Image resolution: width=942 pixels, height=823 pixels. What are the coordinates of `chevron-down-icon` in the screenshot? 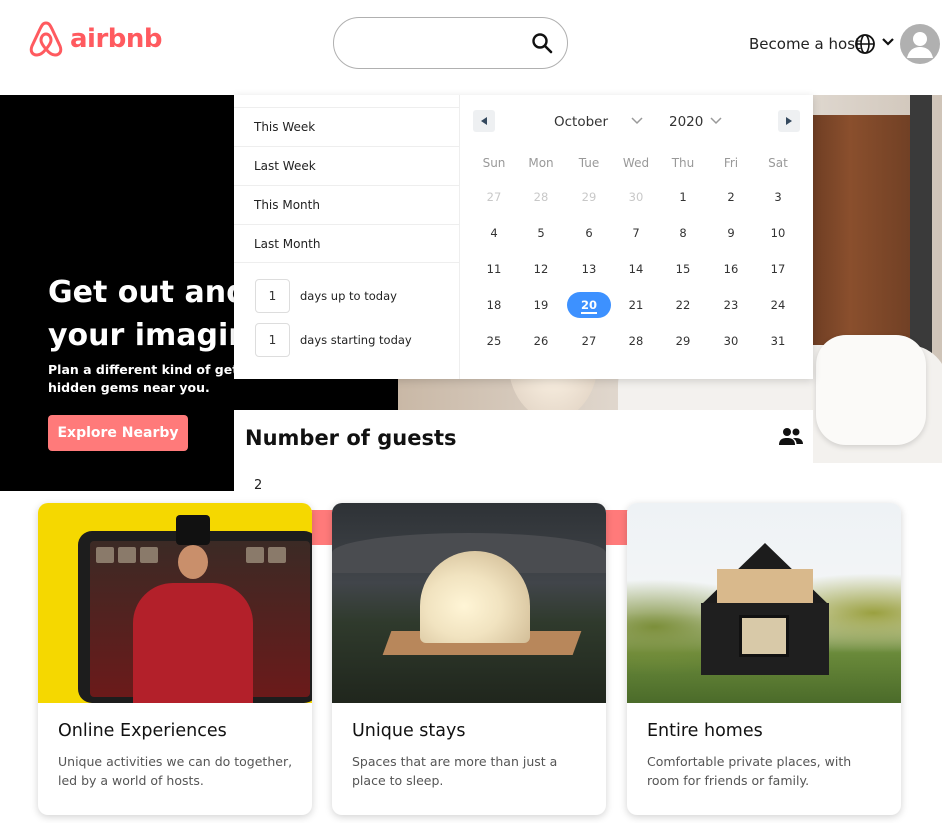 It's located at (888, 42).